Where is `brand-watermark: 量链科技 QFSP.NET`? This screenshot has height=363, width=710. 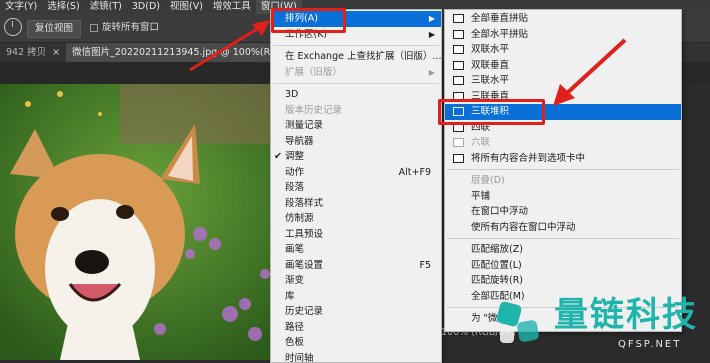
brand-watermark: 量链科技 QFSP.NET is located at coordinates (600, 322).